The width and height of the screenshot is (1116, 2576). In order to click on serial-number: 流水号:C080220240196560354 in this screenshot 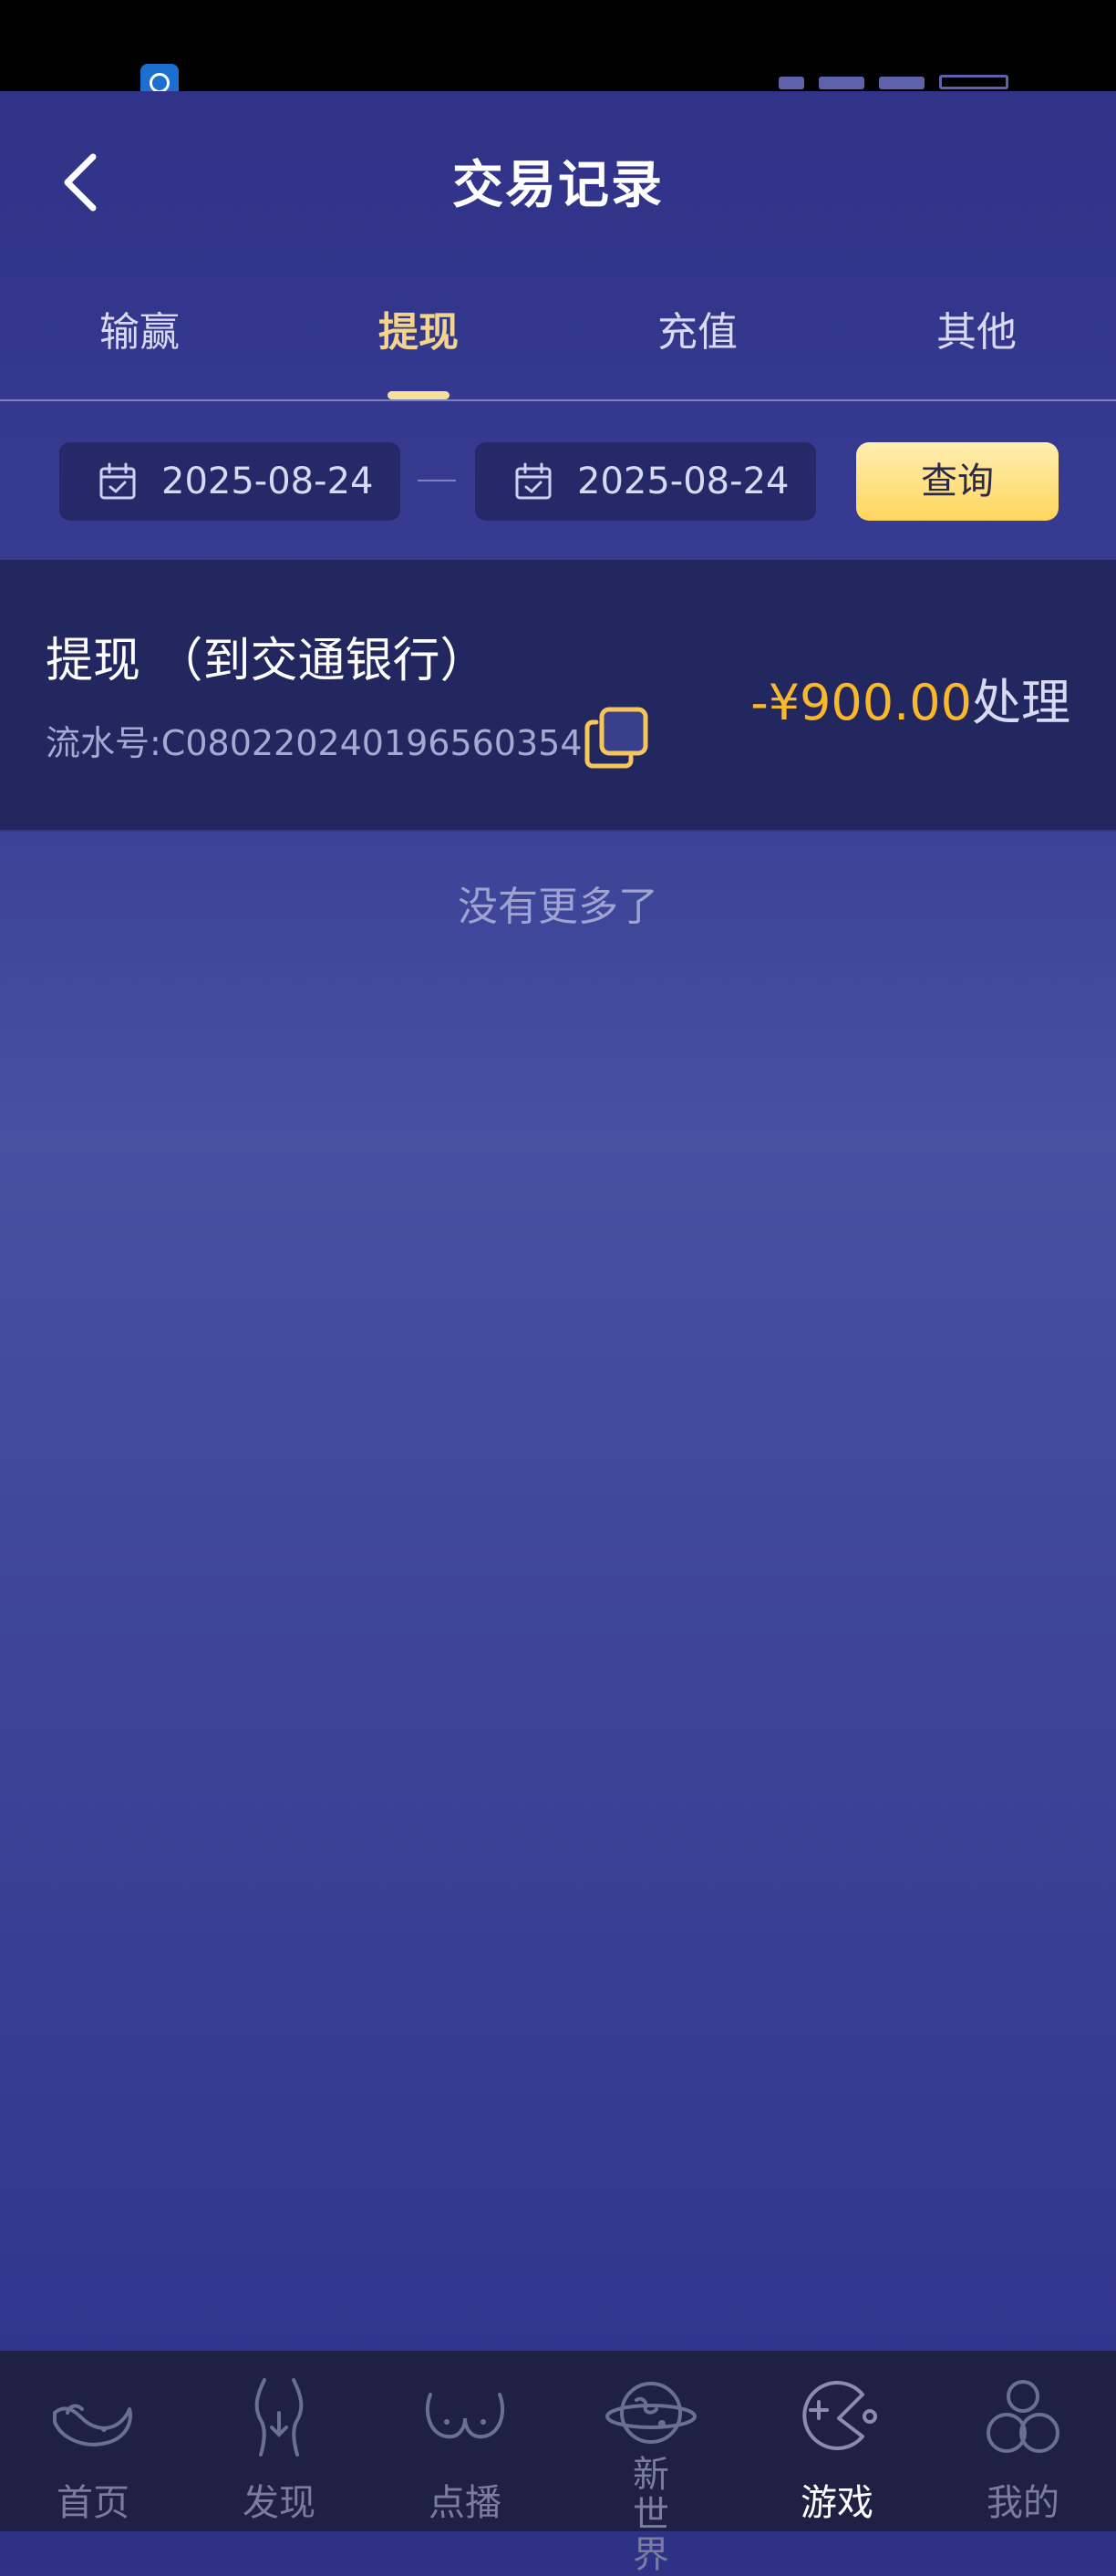, I will do `click(314, 743)`.